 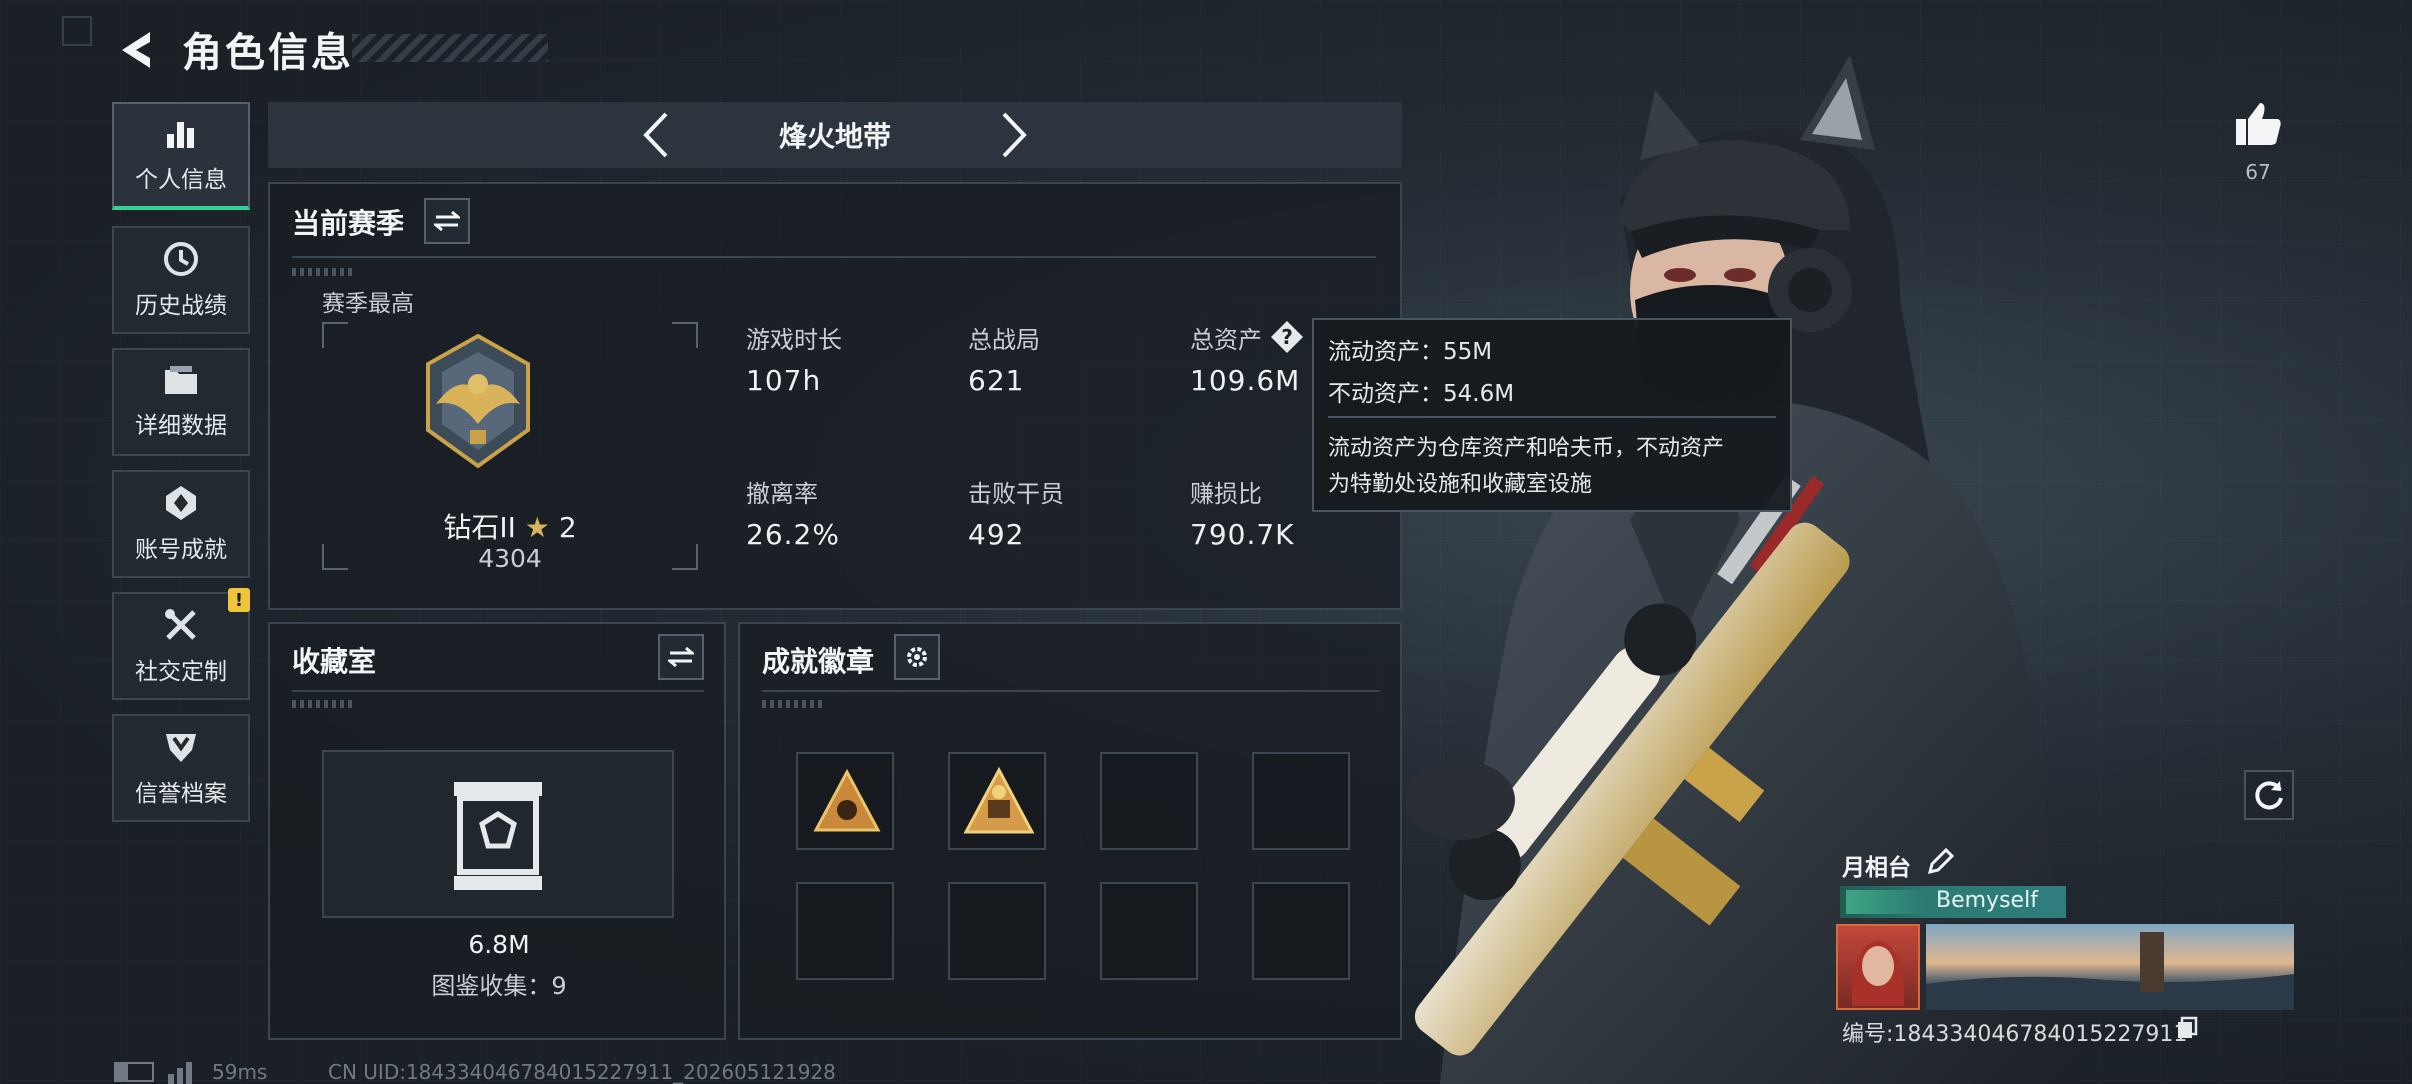 What do you see at coordinates (1004, 340) in the screenshot?
I see `stat-label-matches: 总战局` at bounding box center [1004, 340].